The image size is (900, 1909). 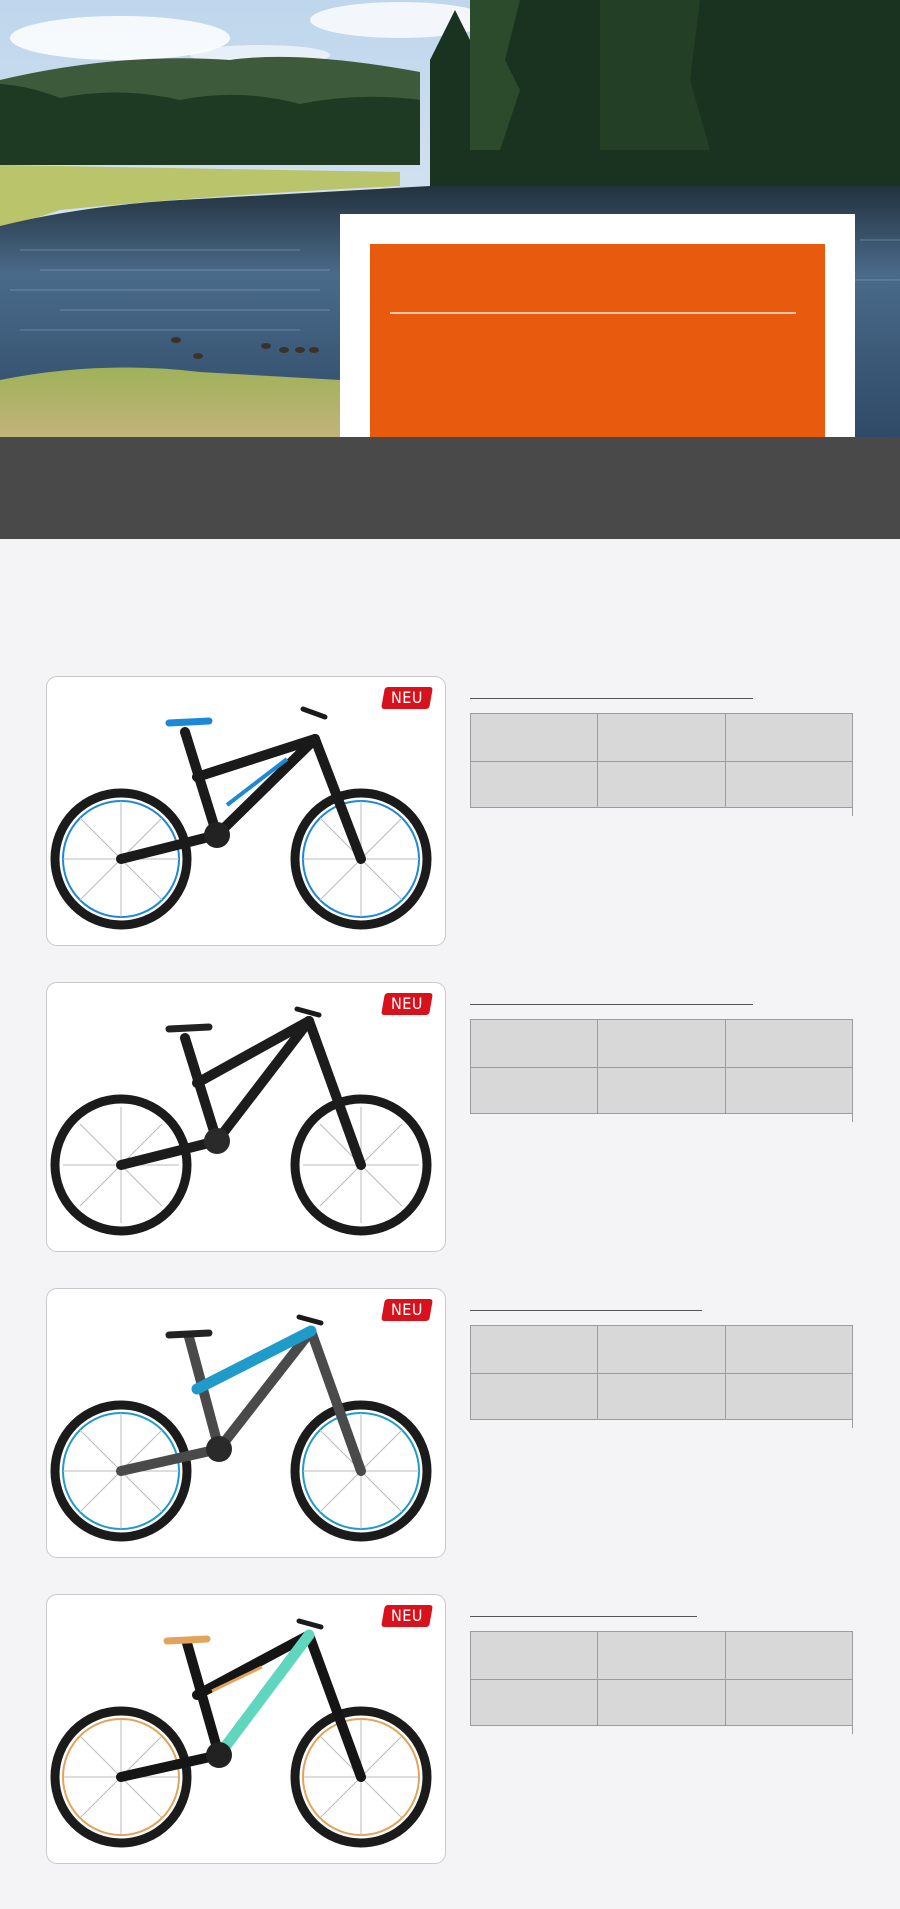 I want to click on hero-card, so click(x=597, y=325).